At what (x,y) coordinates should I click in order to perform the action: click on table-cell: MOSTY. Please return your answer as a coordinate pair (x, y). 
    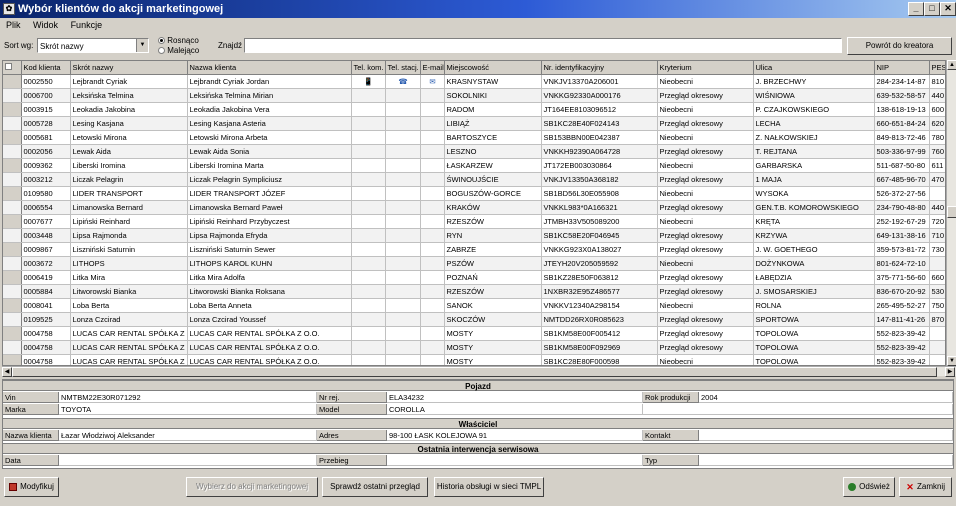
    Looking at the image, I should click on (493, 347).